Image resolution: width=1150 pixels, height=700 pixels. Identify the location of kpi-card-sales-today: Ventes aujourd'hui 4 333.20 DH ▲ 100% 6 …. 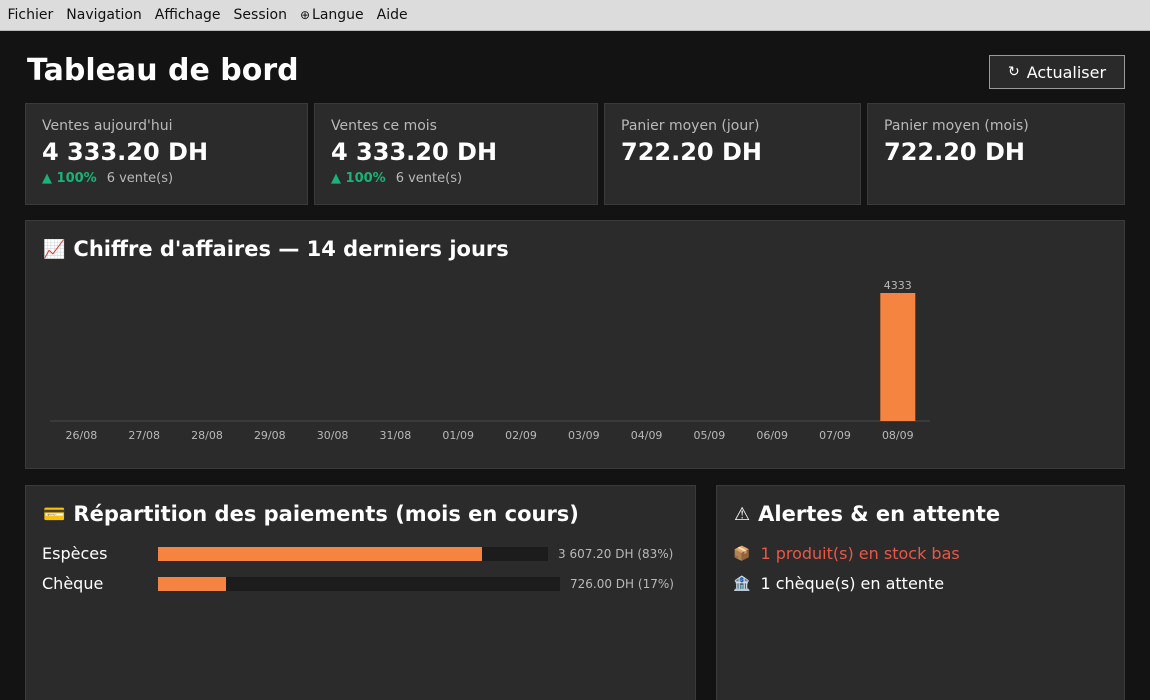
(166, 154).